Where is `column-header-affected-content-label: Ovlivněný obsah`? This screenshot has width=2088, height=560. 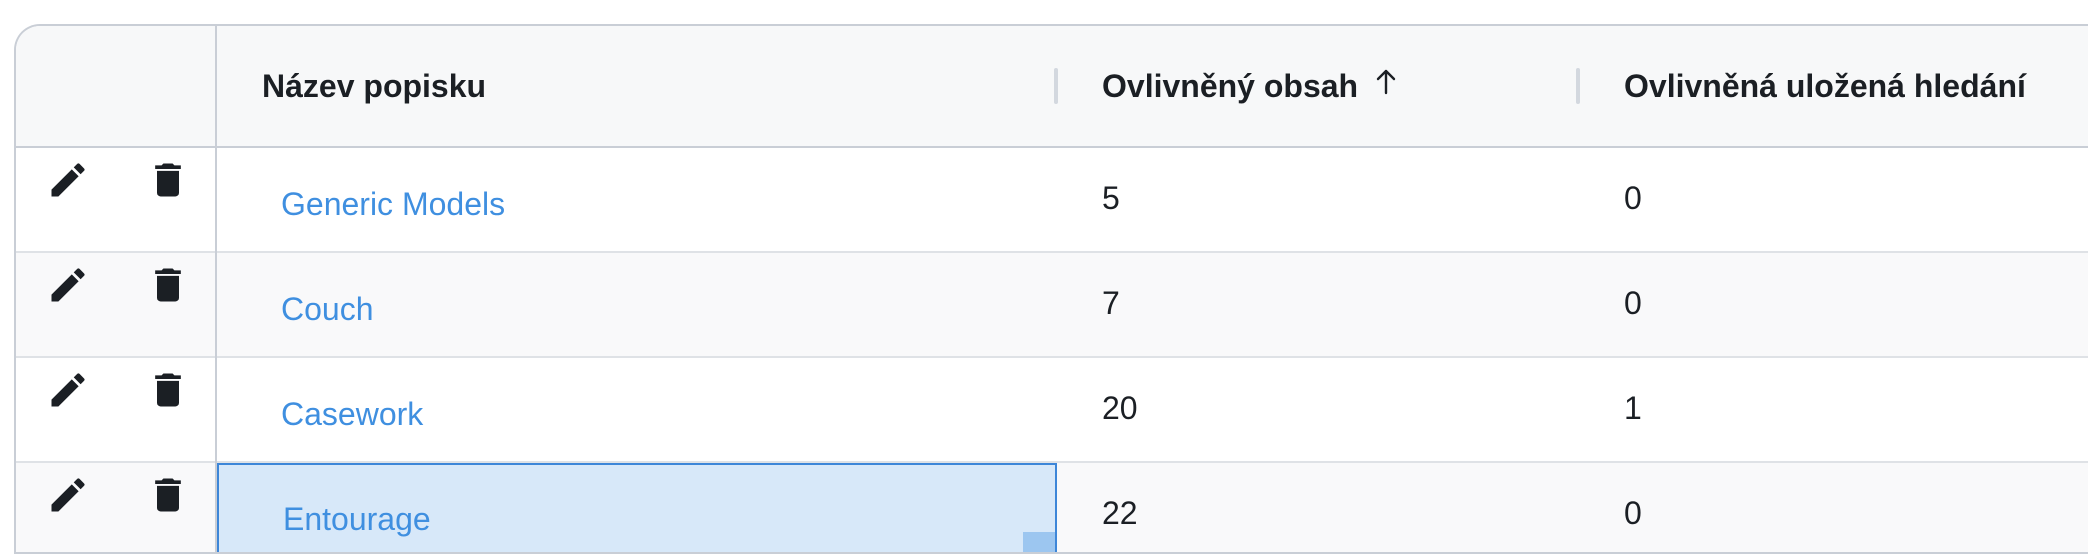 column-header-affected-content-label: Ovlivněný obsah is located at coordinates (1230, 85).